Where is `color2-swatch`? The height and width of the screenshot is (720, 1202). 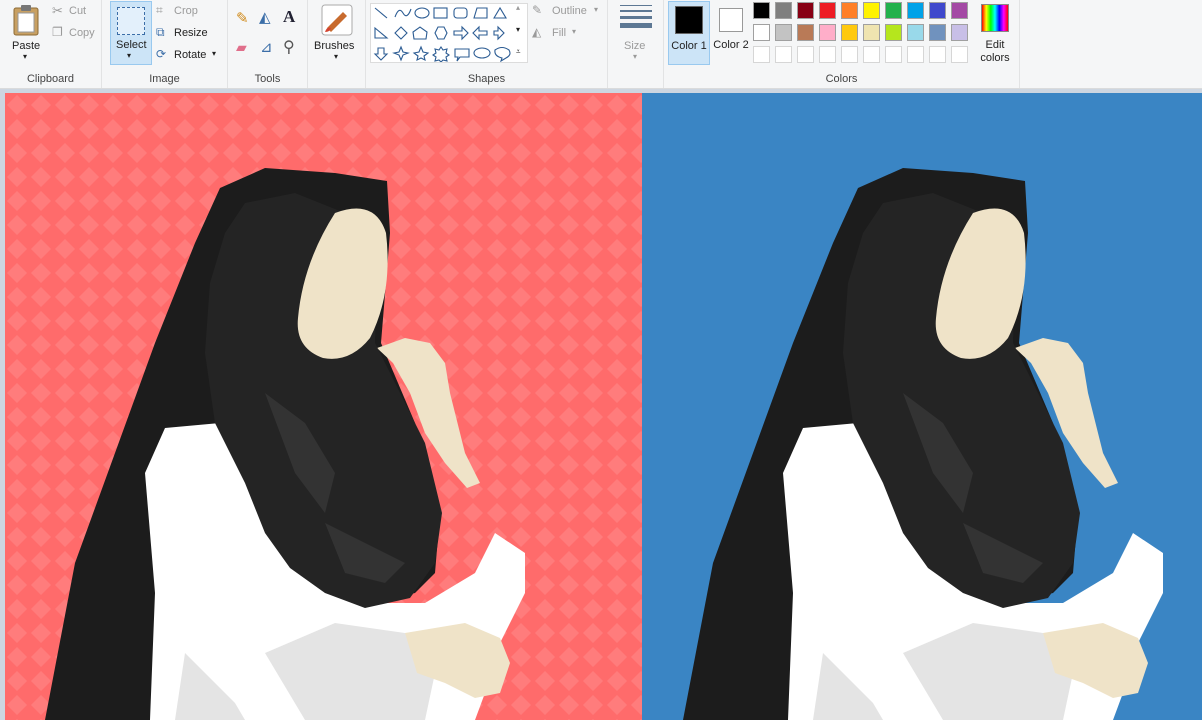 color2-swatch is located at coordinates (731, 20).